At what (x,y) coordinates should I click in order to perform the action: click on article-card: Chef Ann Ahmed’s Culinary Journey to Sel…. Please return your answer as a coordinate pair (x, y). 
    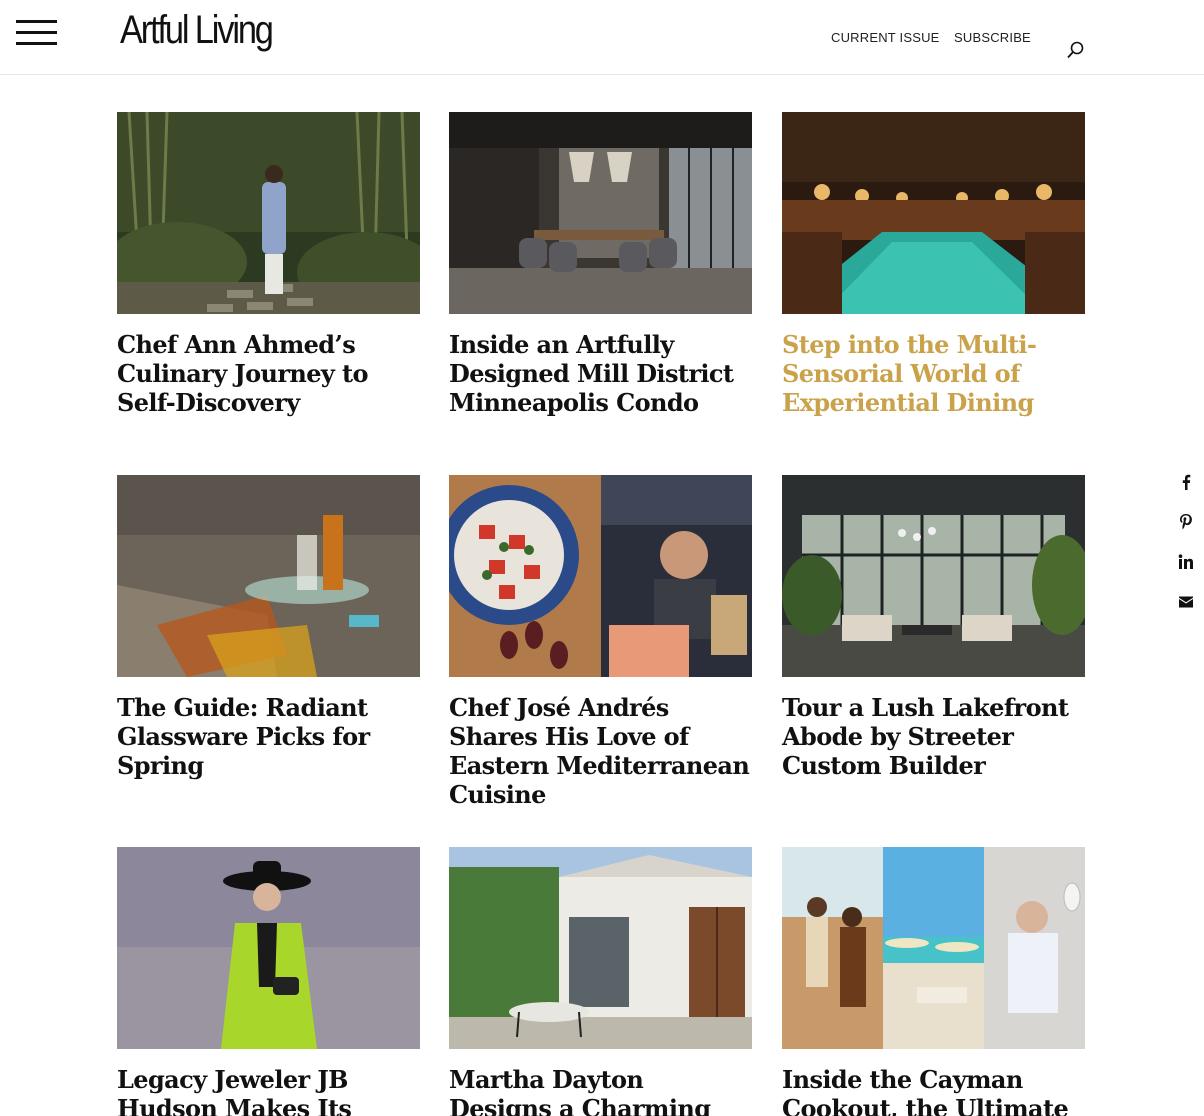
    Looking at the image, I should click on (268, 264).